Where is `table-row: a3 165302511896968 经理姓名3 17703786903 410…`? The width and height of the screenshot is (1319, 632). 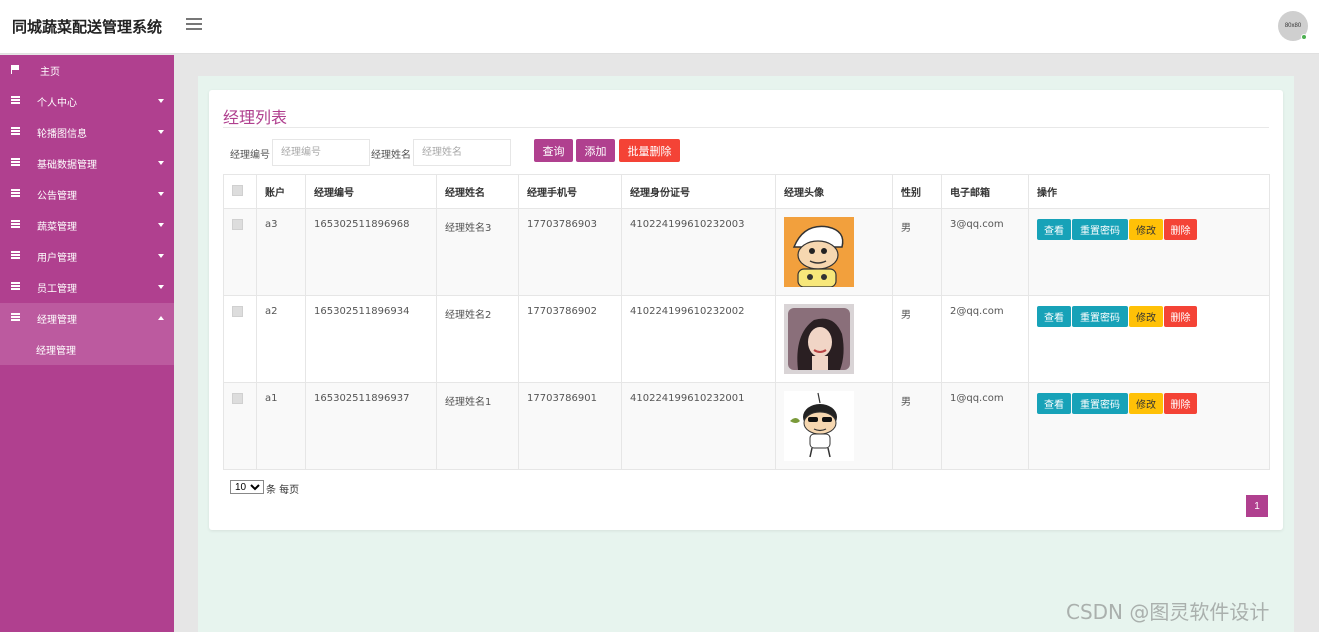 table-row: a3 165302511896968 经理姓名3 17703786903 410… is located at coordinates (746, 252).